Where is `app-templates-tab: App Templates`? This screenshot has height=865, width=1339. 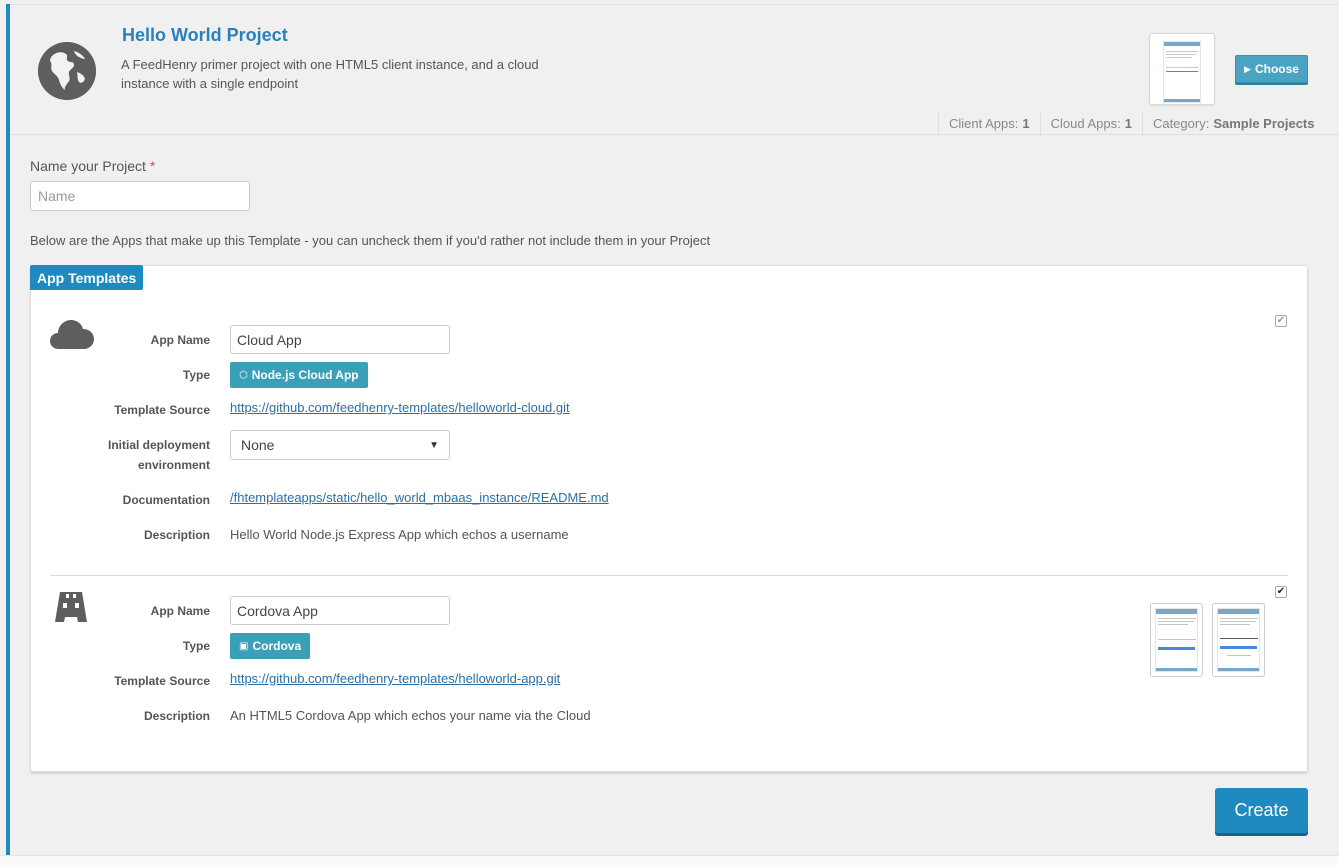 app-templates-tab: App Templates is located at coordinates (87, 277).